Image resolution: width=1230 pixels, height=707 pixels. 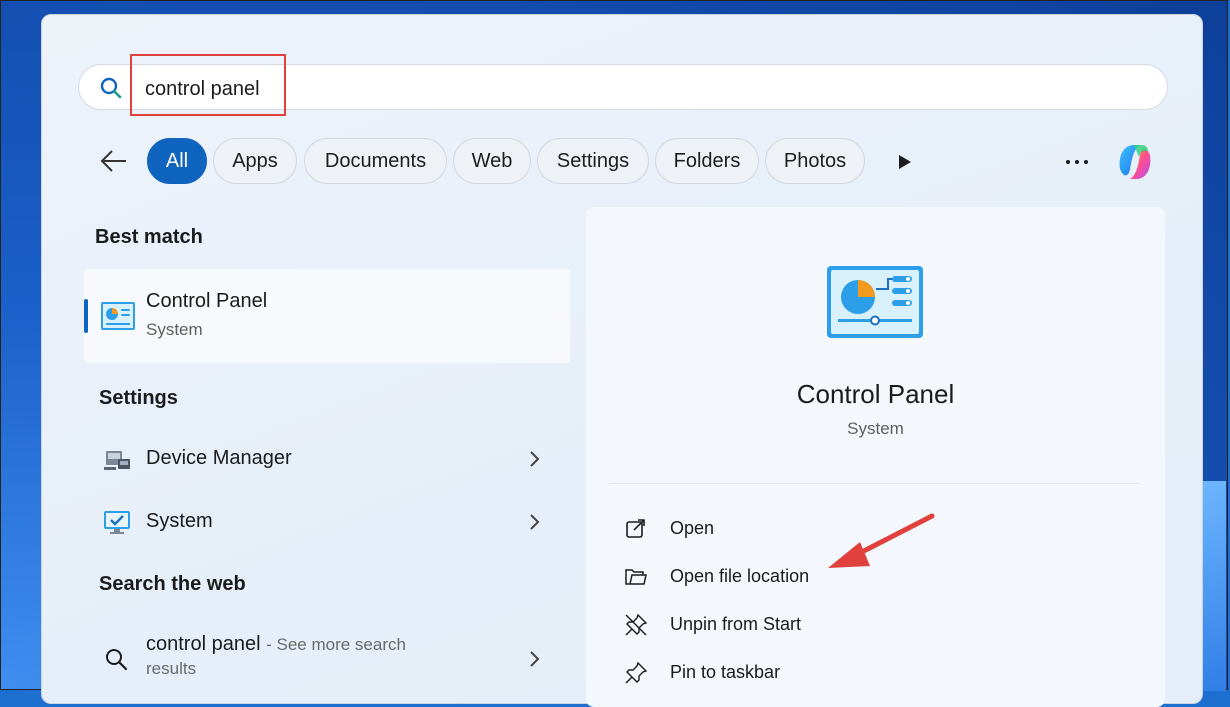 I want to click on best-match-subtitle: System, so click(x=174, y=329).